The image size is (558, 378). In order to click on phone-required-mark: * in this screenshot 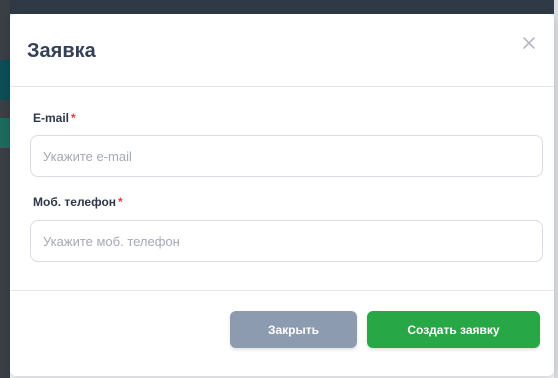, I will do `click(120, 202)`.